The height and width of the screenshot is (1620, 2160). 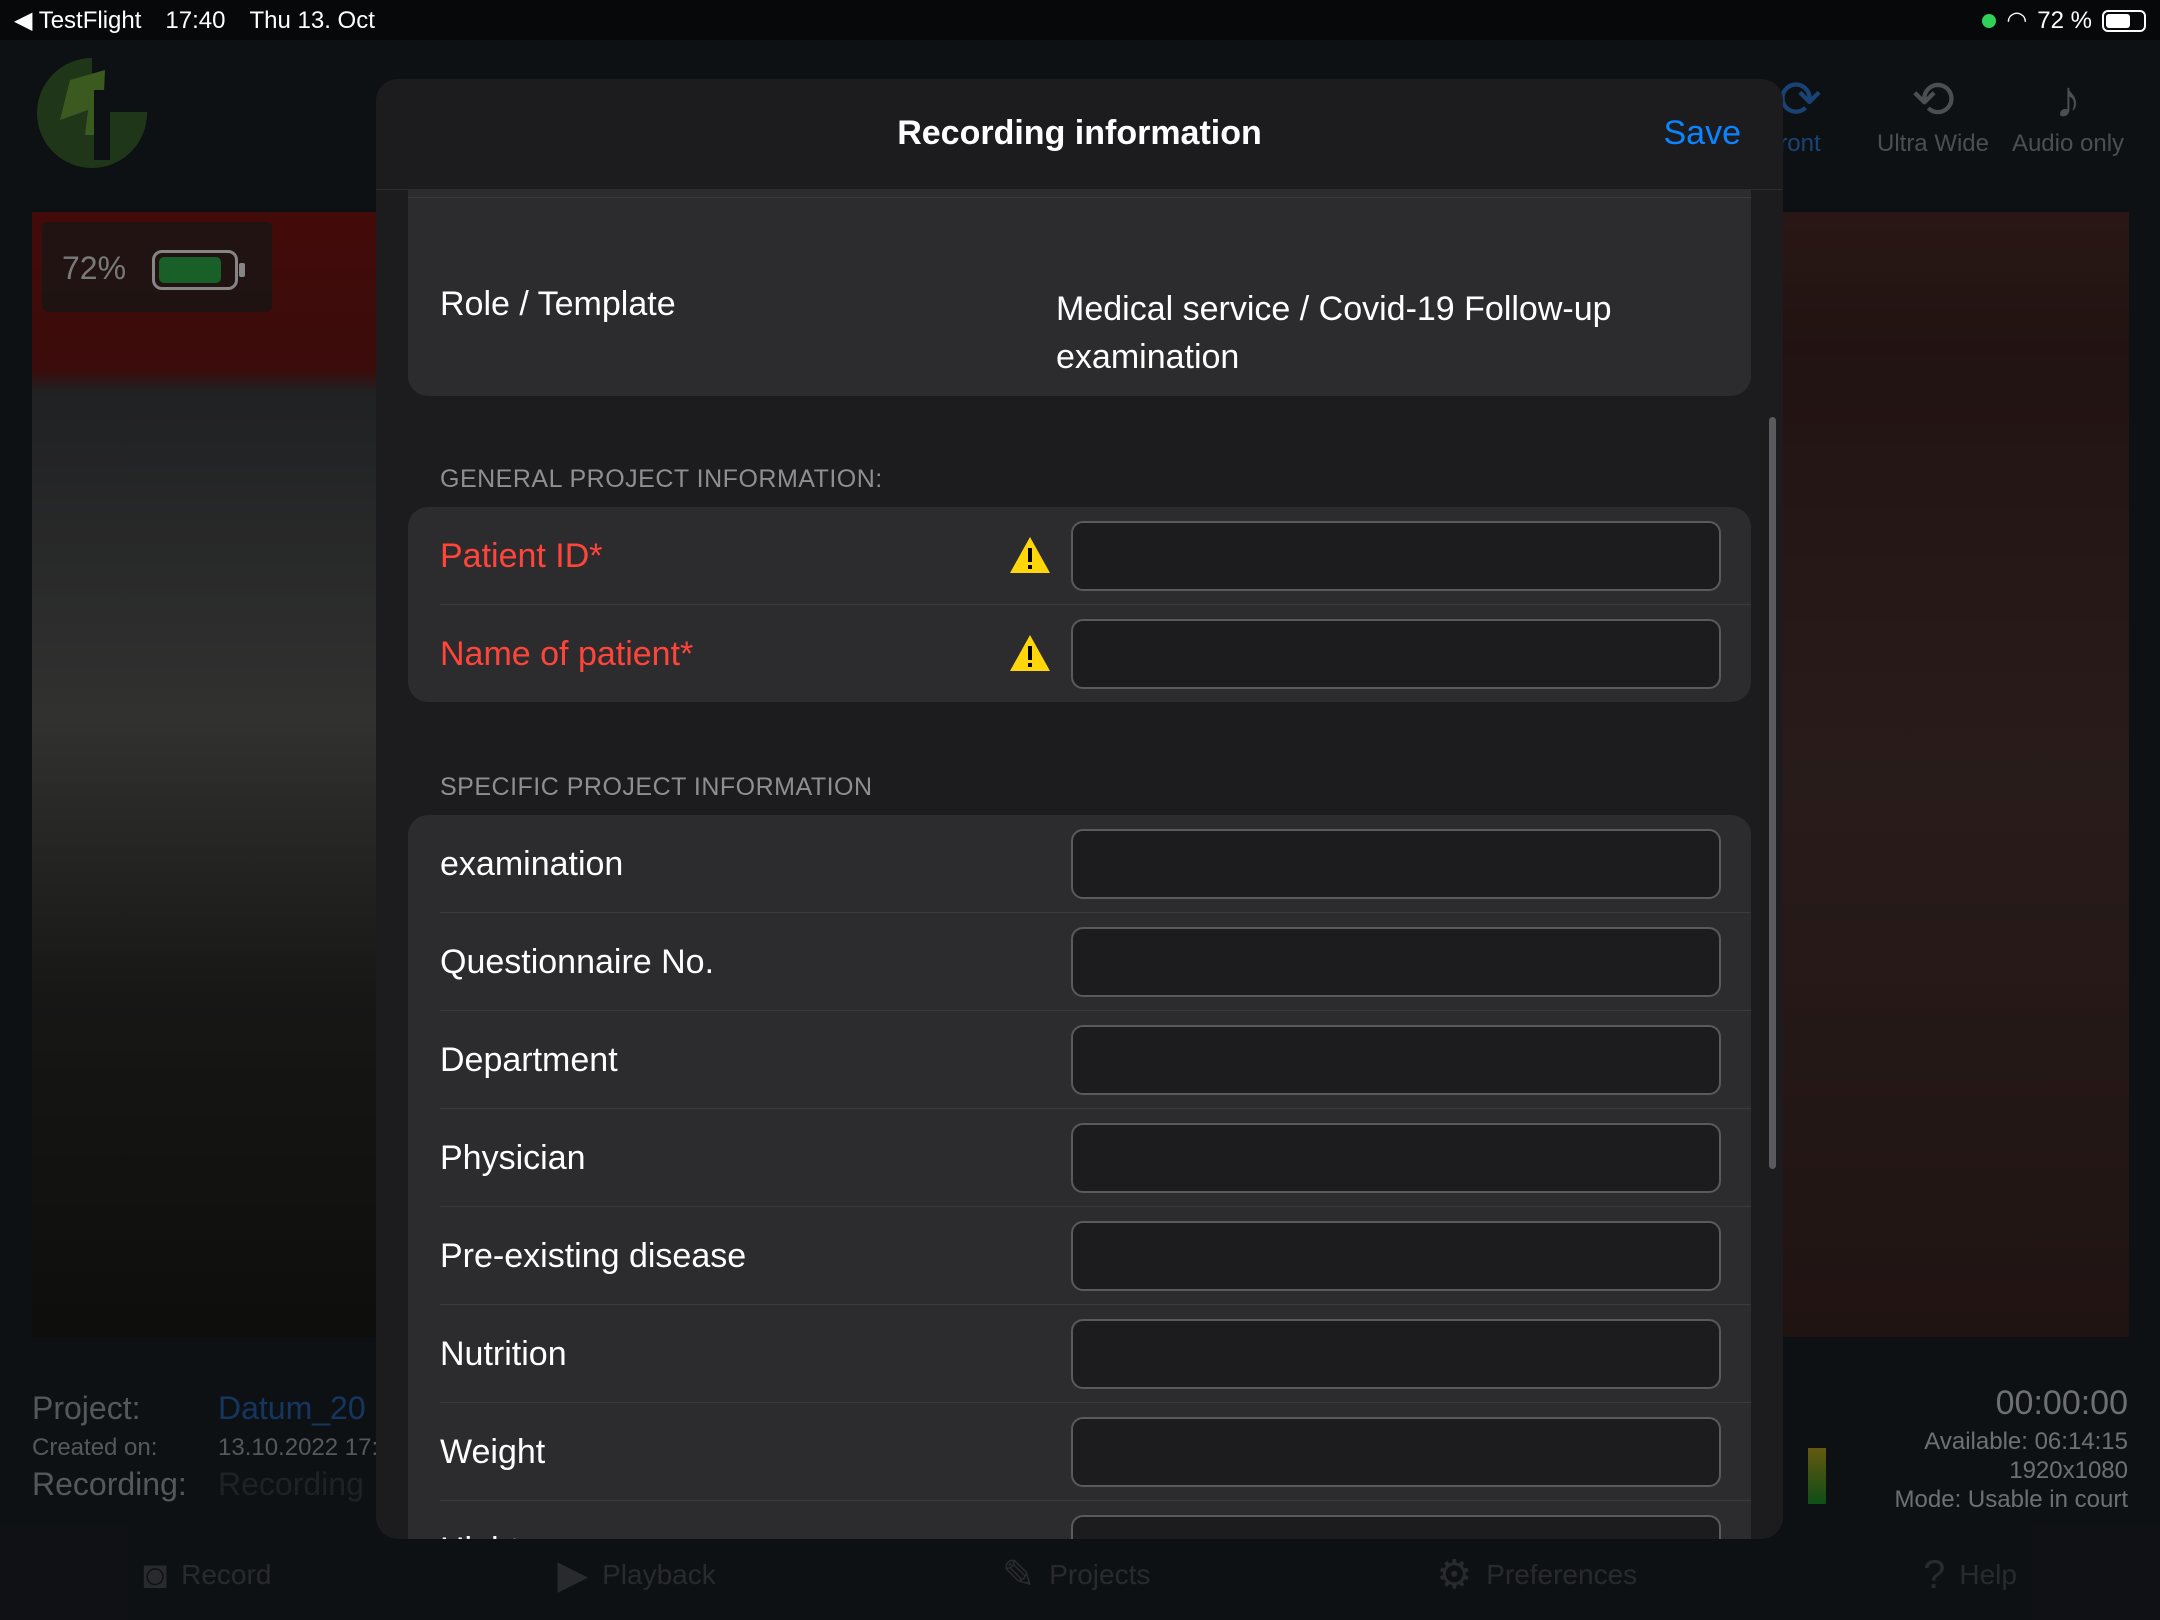 What do you see at coordinates (2124, 20) in the screenshot?
I see `battery-icon` at bounding box center [2124, 20].